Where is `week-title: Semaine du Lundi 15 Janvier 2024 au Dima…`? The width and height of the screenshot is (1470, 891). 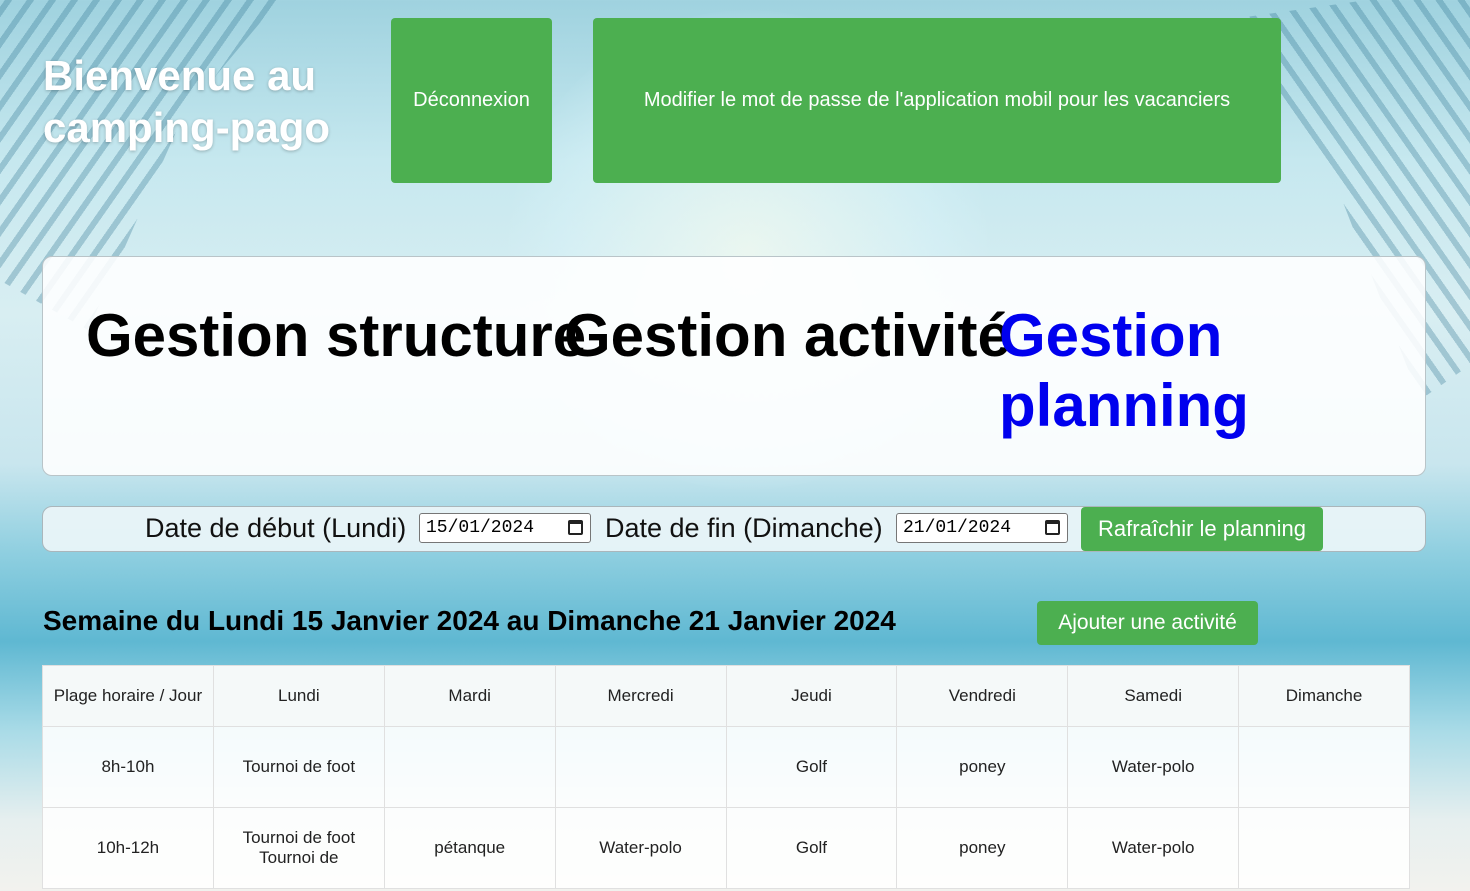 week-title: Semaine du Lundi 15 Janvier 2024 au Dima… is located at coordinates (469, 620).